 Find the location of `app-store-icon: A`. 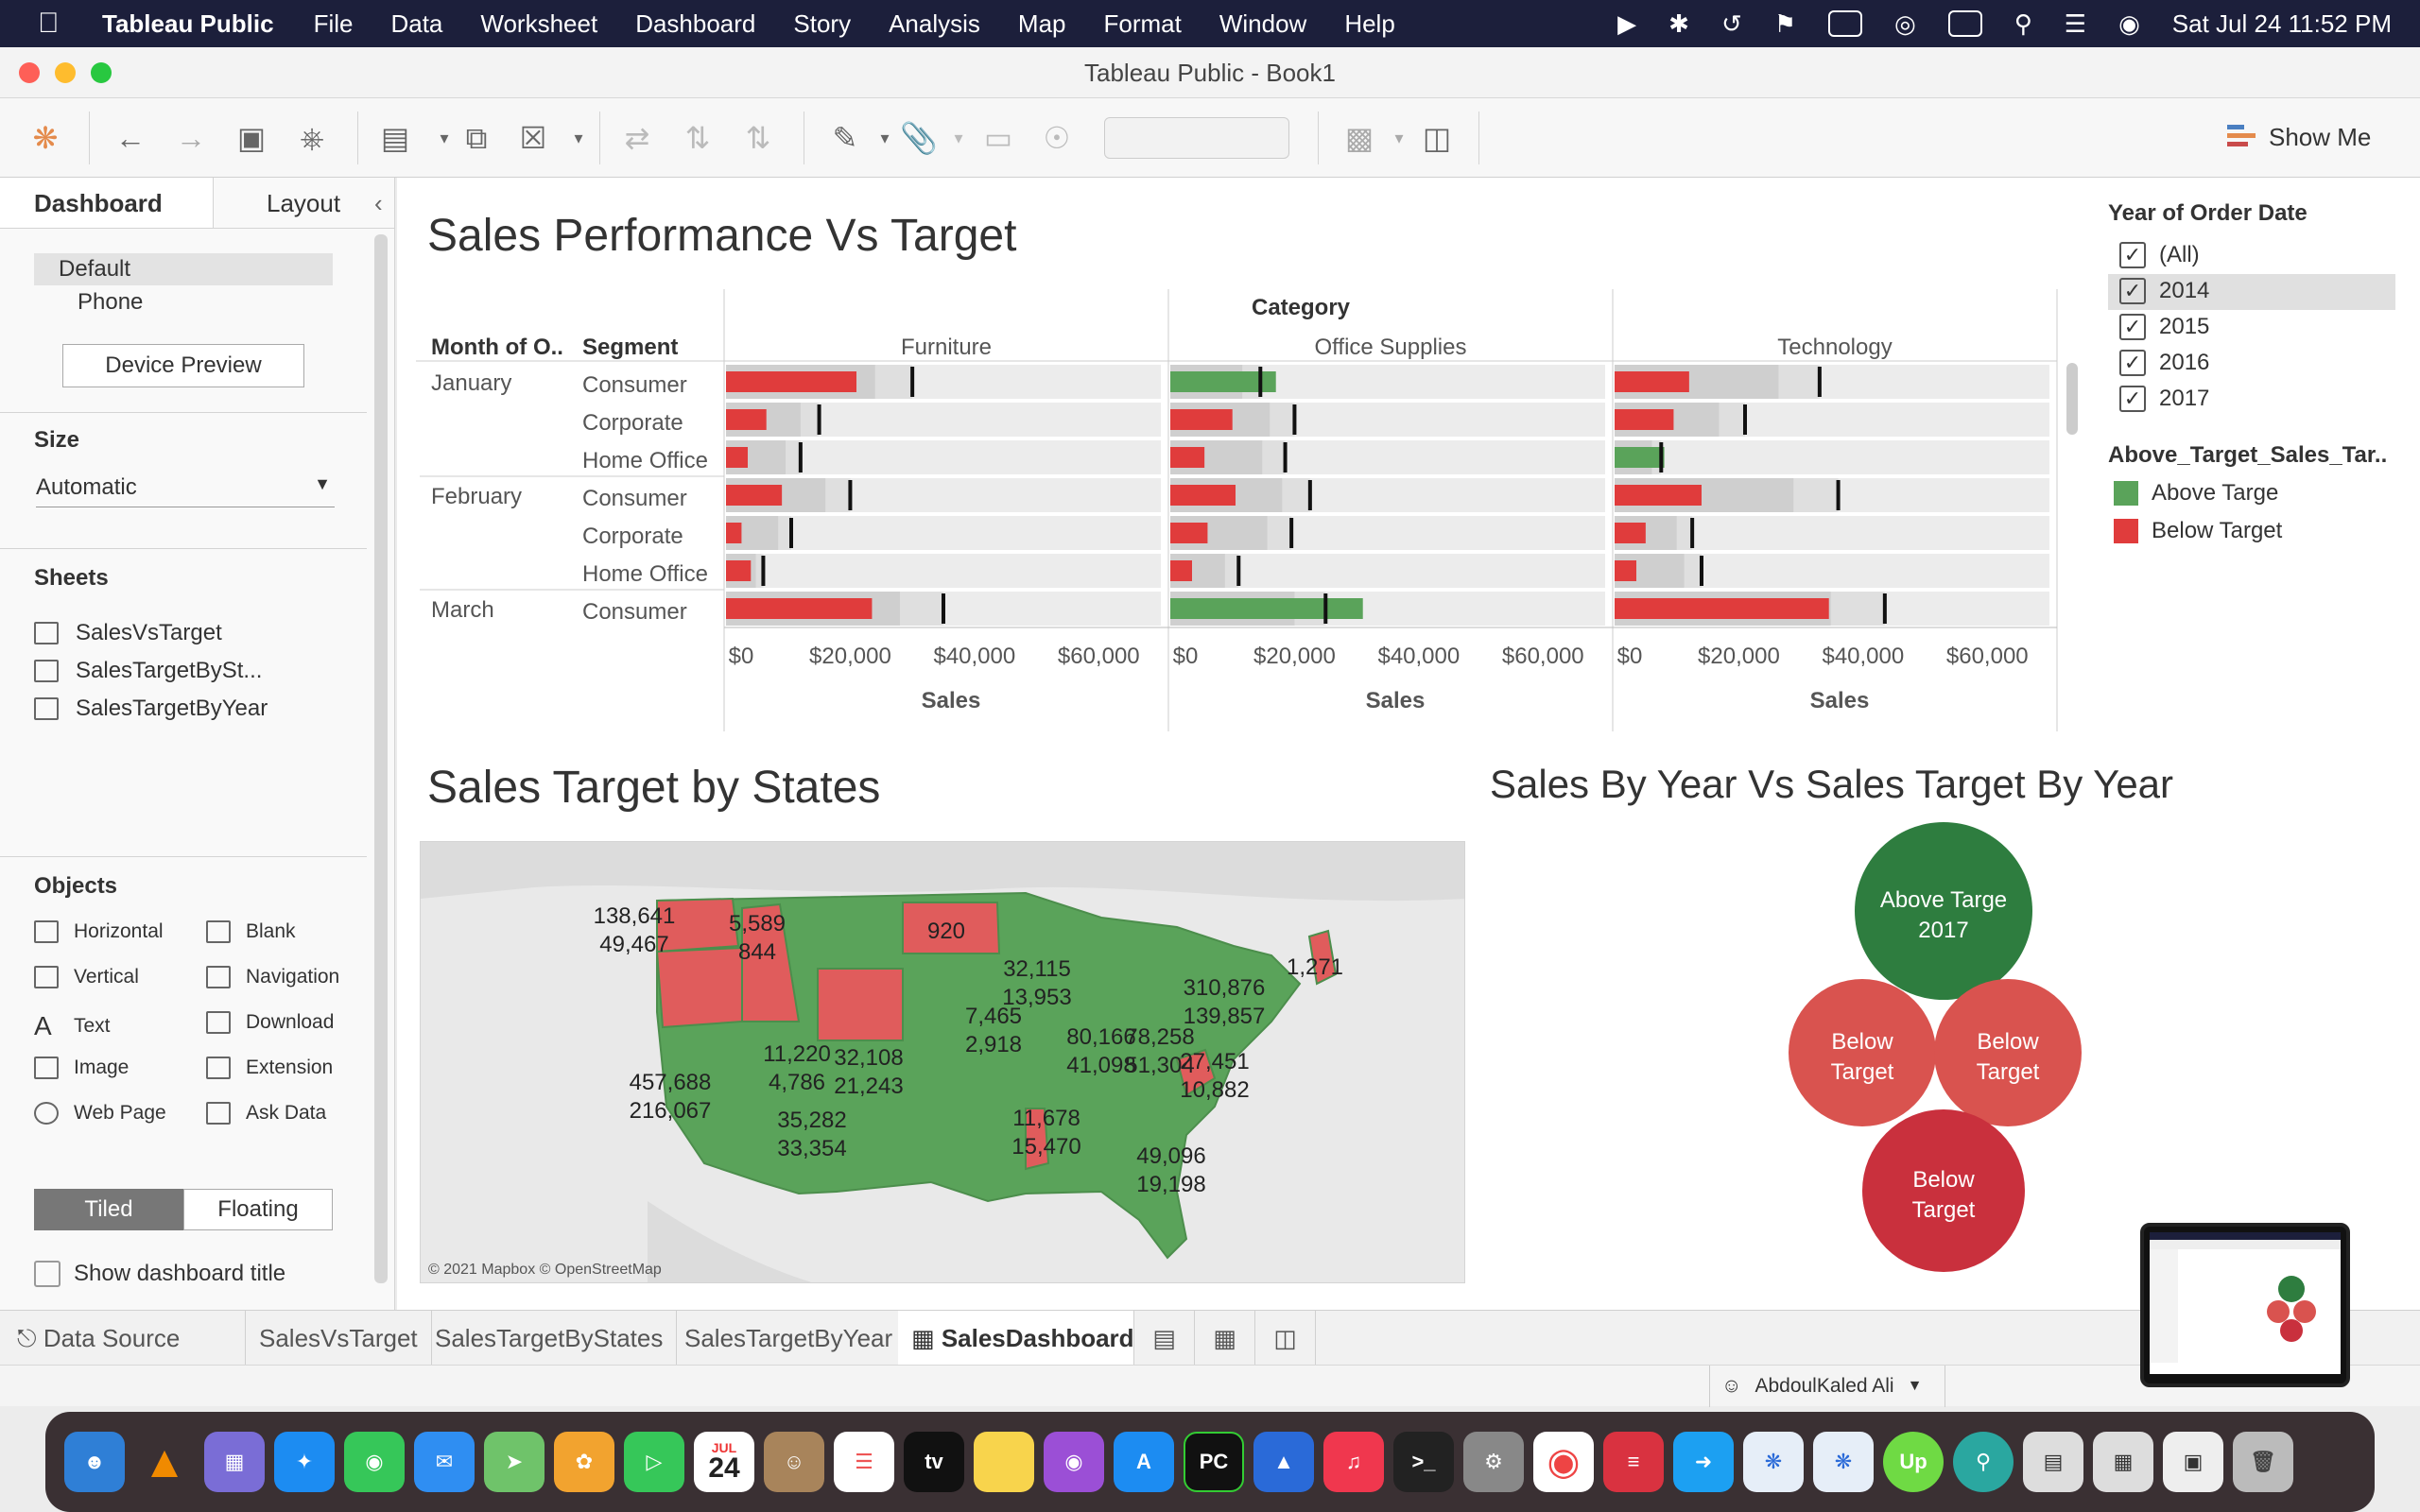

app-store-icon: A is located at coordinates (1144, 1462).